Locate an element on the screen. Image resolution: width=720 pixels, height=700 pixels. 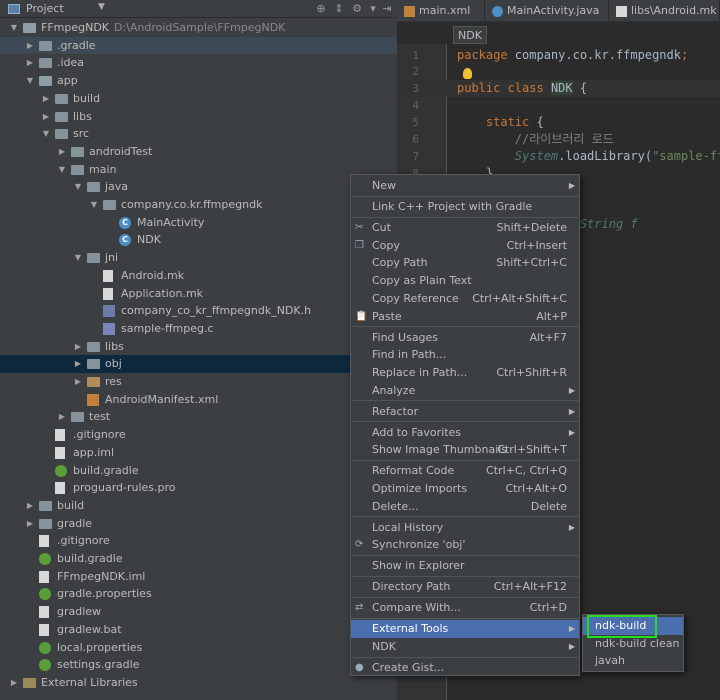
breadcrumb: NDK is located at coordinates (470, 35).